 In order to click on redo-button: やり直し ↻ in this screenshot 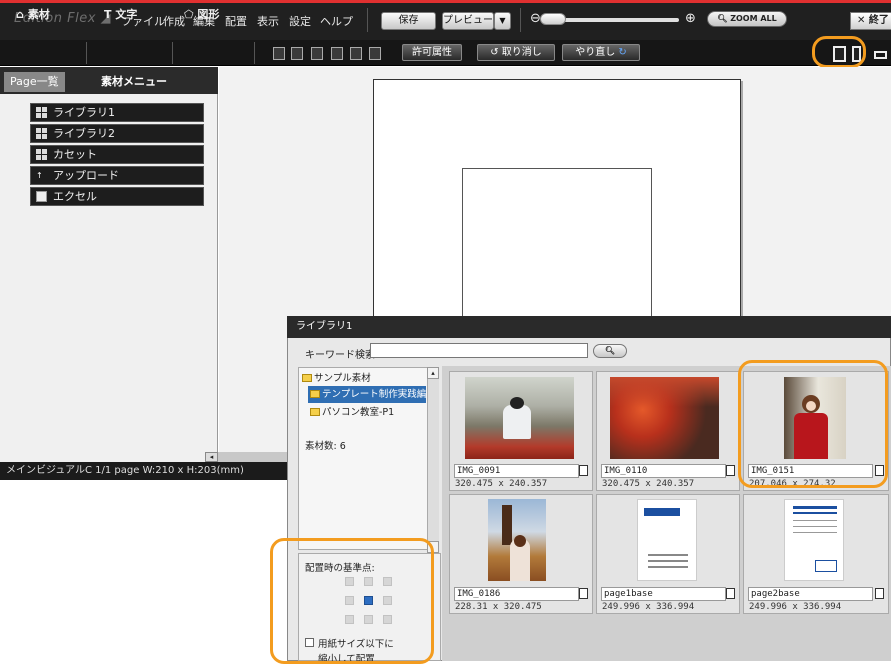, I will do `click(601, 52)`.